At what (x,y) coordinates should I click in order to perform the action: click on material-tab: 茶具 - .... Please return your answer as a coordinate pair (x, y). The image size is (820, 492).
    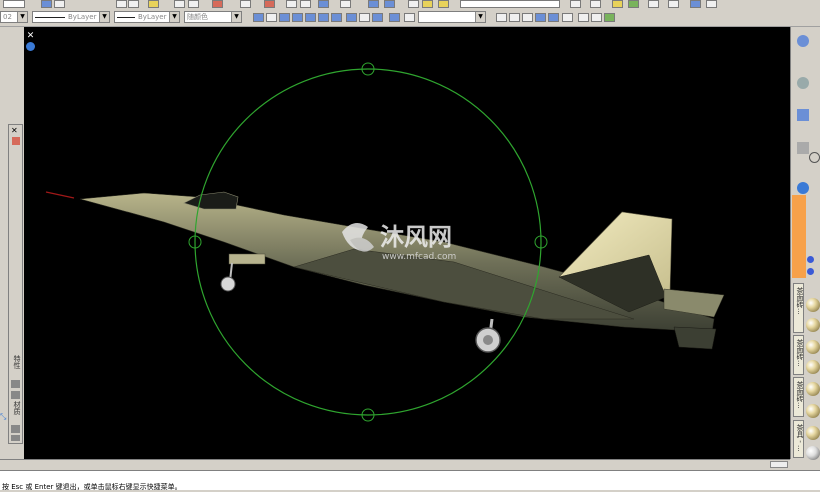
    Looking at the image, I should click on (798, 439).